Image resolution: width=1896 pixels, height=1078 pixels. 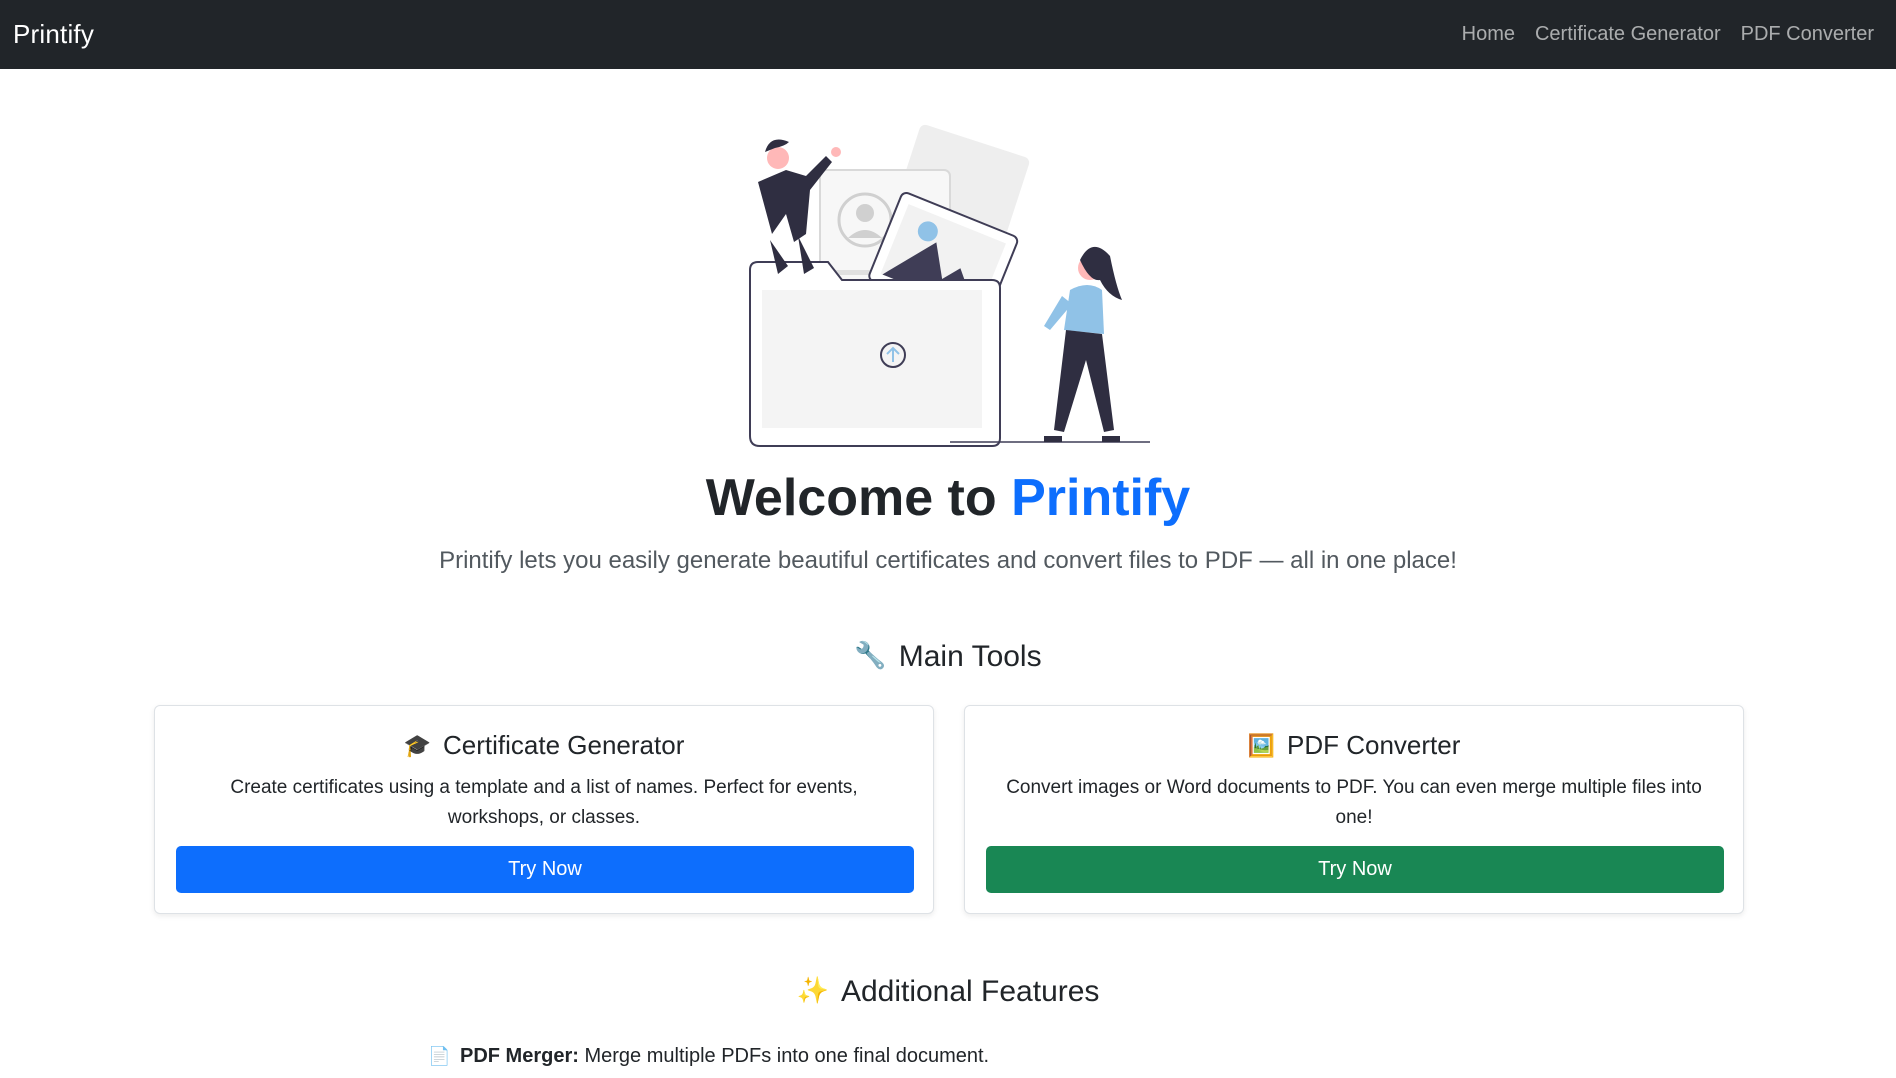 I want to click on card-title: 🎓 Certificate Generator, so click(x=544, y=745).